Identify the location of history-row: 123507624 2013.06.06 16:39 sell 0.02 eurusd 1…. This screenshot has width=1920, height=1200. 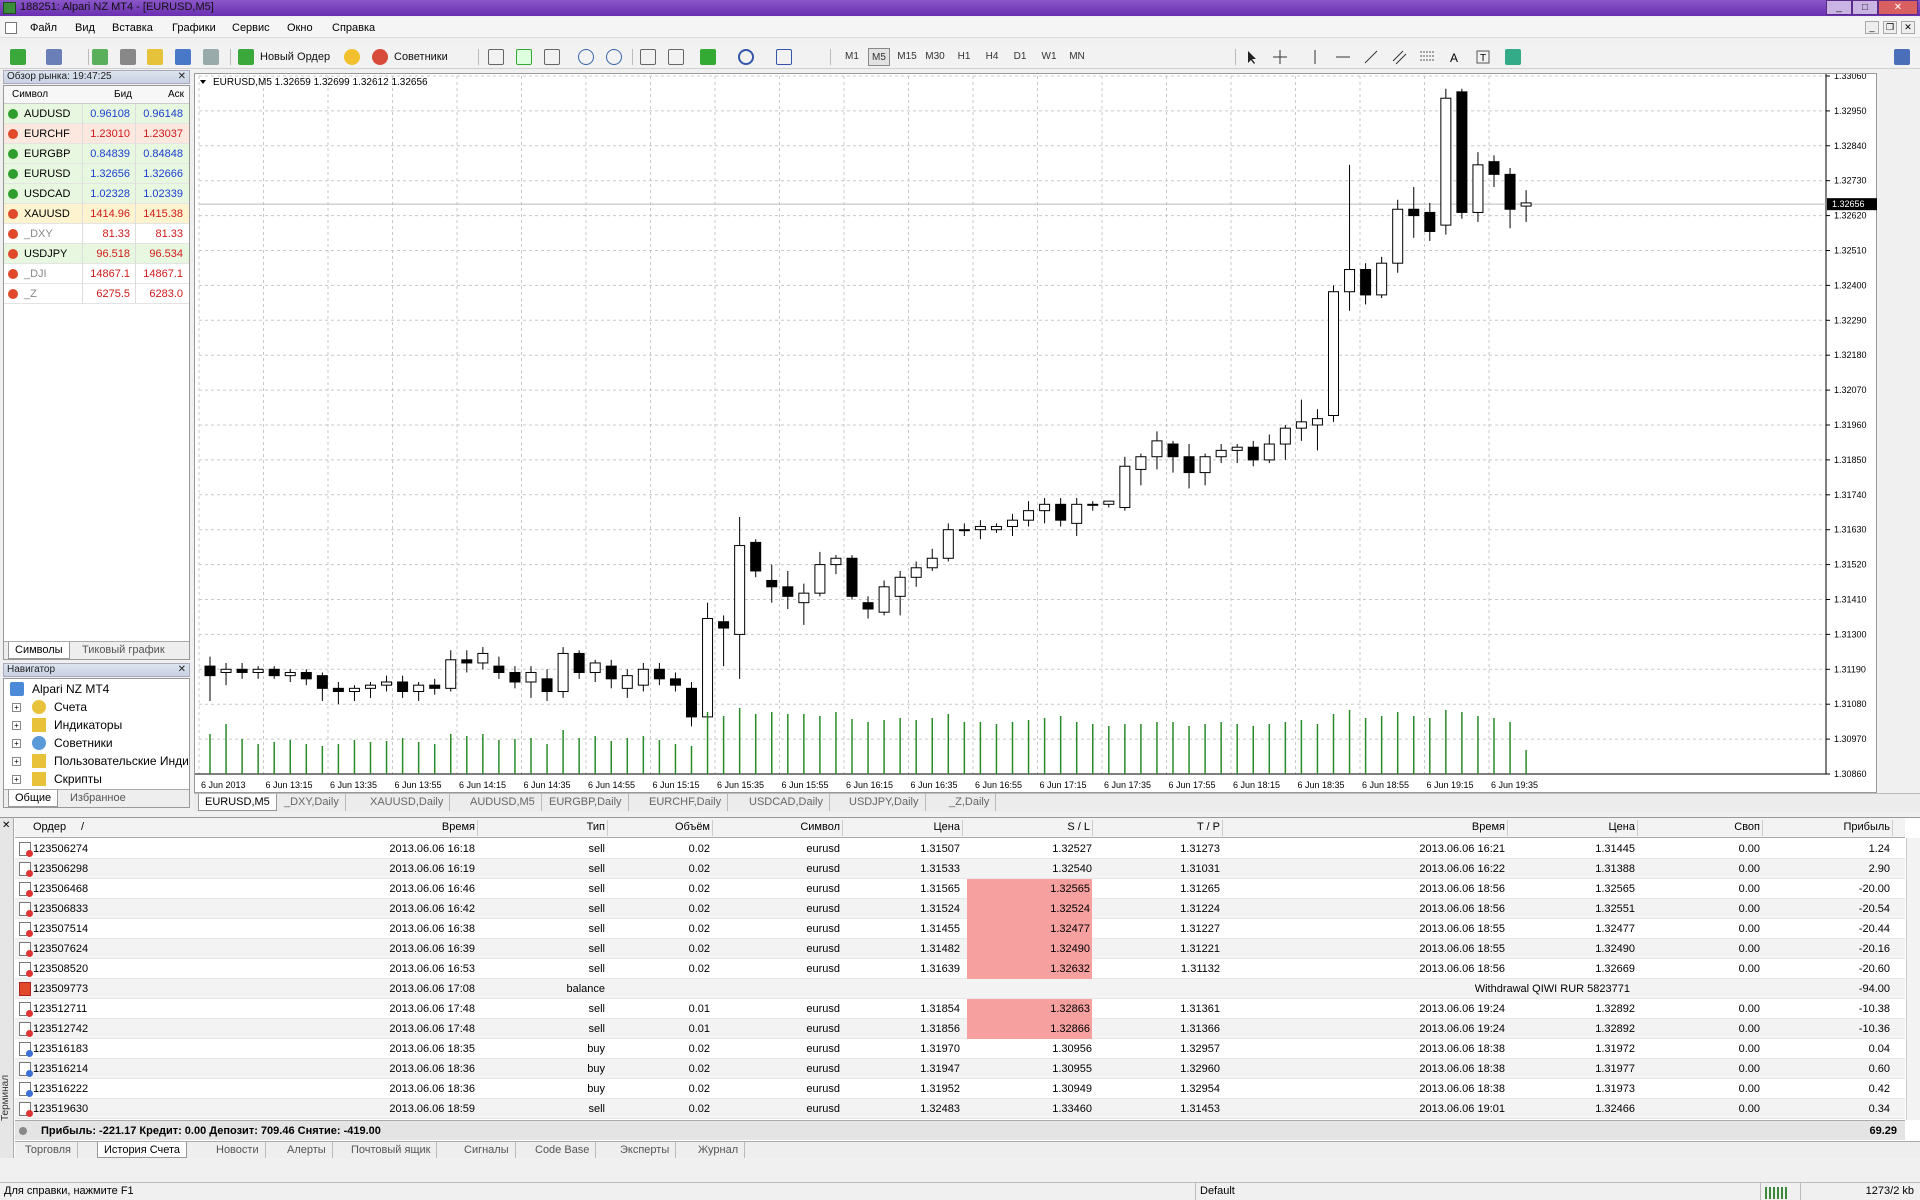
(960, 949).